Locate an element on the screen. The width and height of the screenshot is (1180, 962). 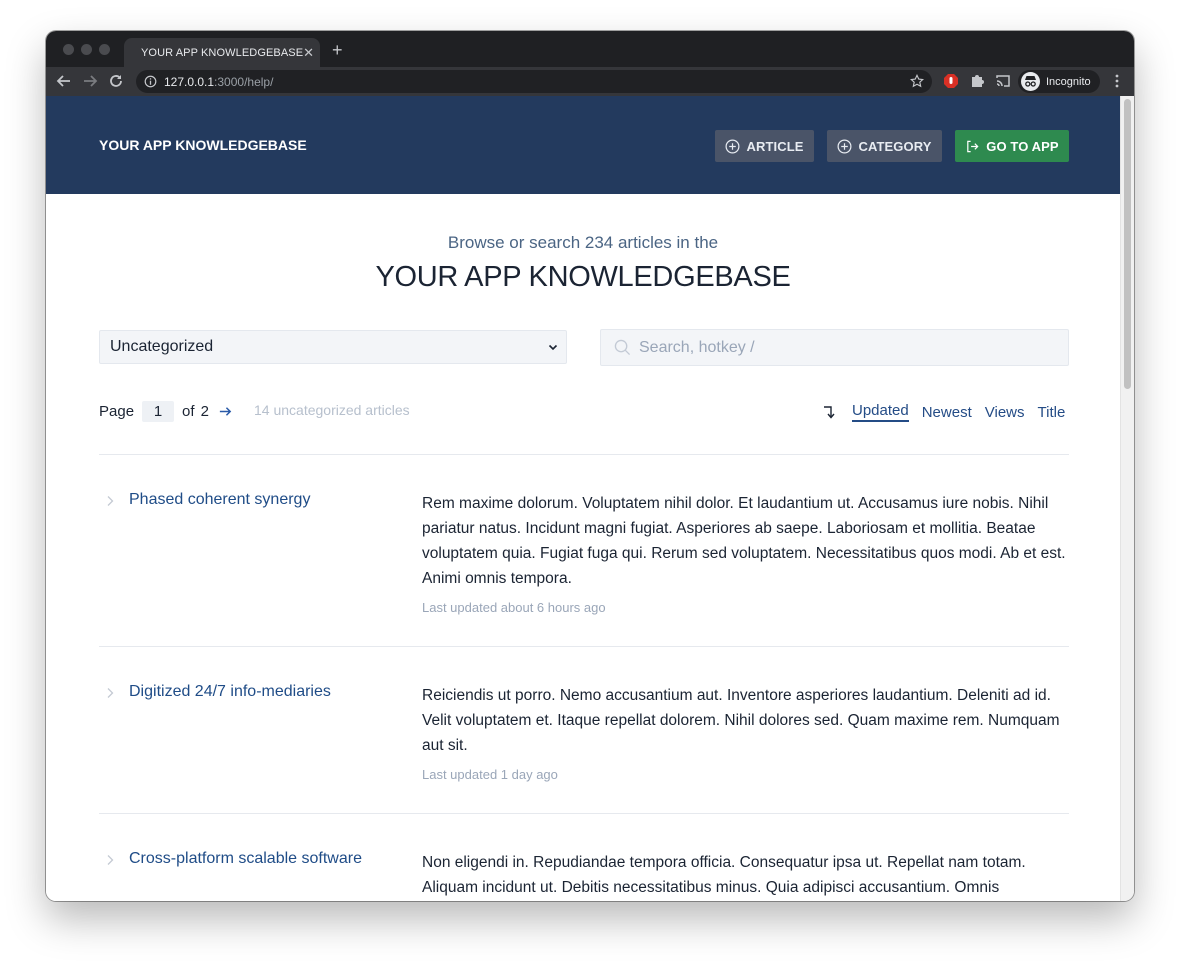
tab-strip: YOUR APP KNOWLEDGEBASE ✕ + is located at coordinates (590, 49).